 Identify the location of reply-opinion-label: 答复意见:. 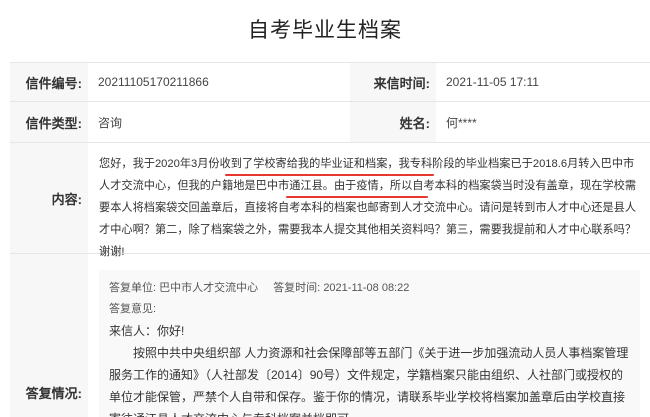
(133, 309).